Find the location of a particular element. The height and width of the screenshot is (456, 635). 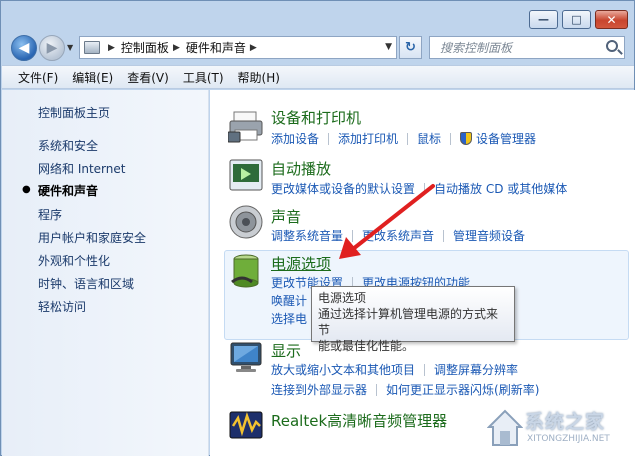

minimize-button: — is located at coordinates (543, 19).